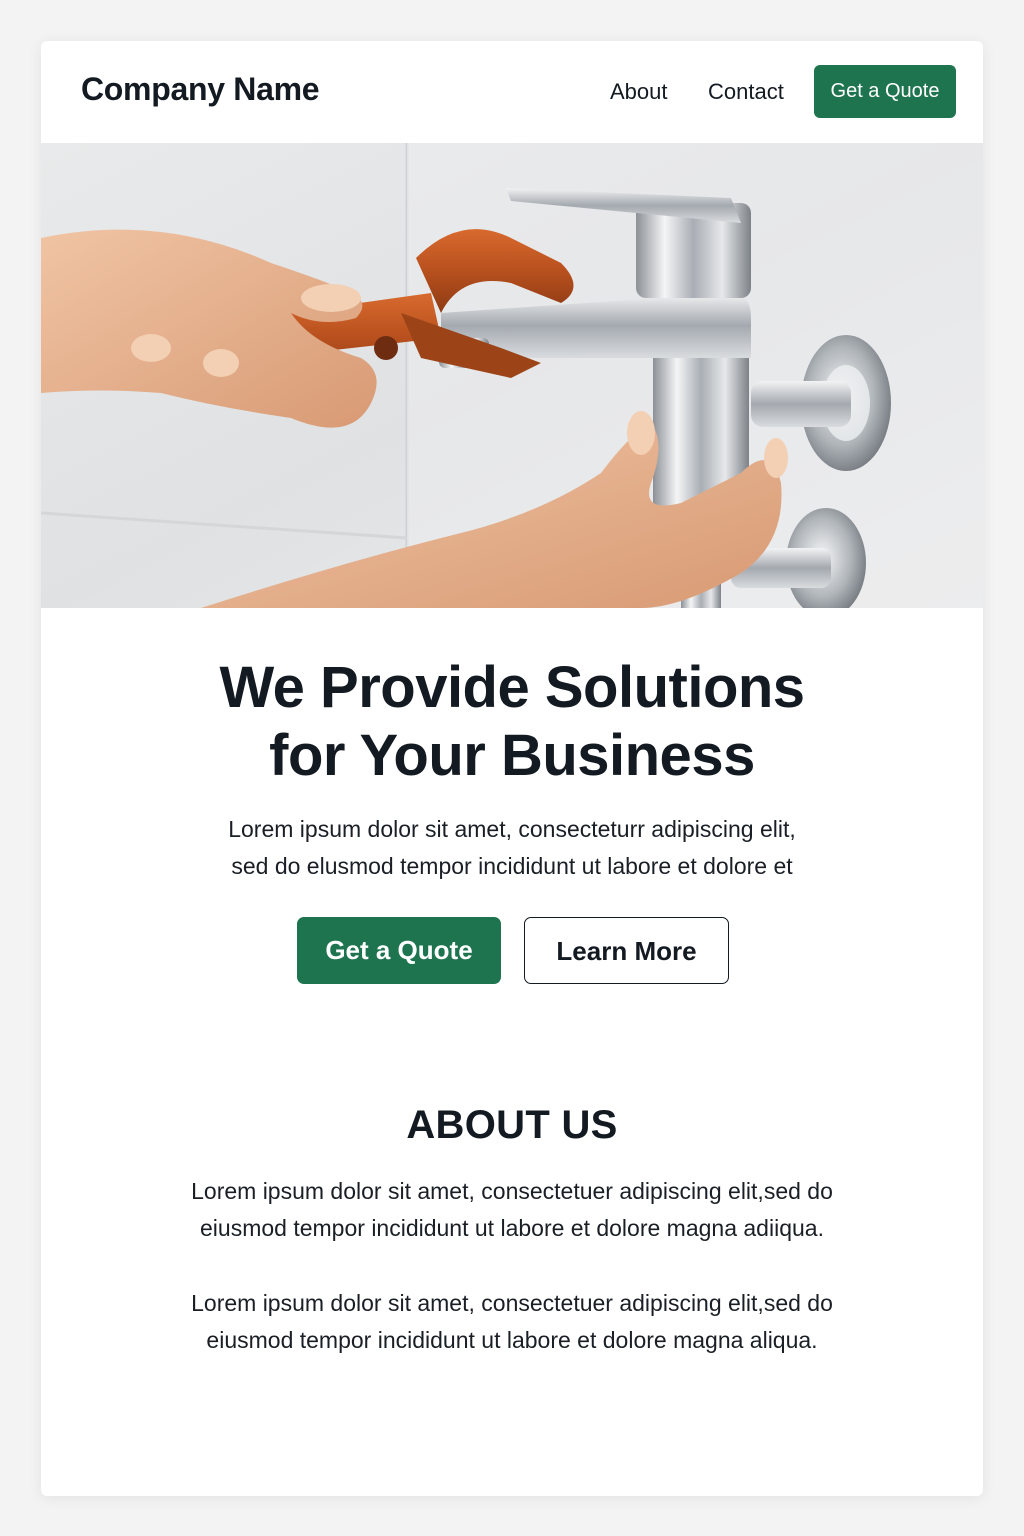 This screenshot has width=1024, height=1536. What do you see at coordinates (512, 1125) in the screenshot?
I see `about-section-title: ABOUT US` at bounding box center [512, 1125].